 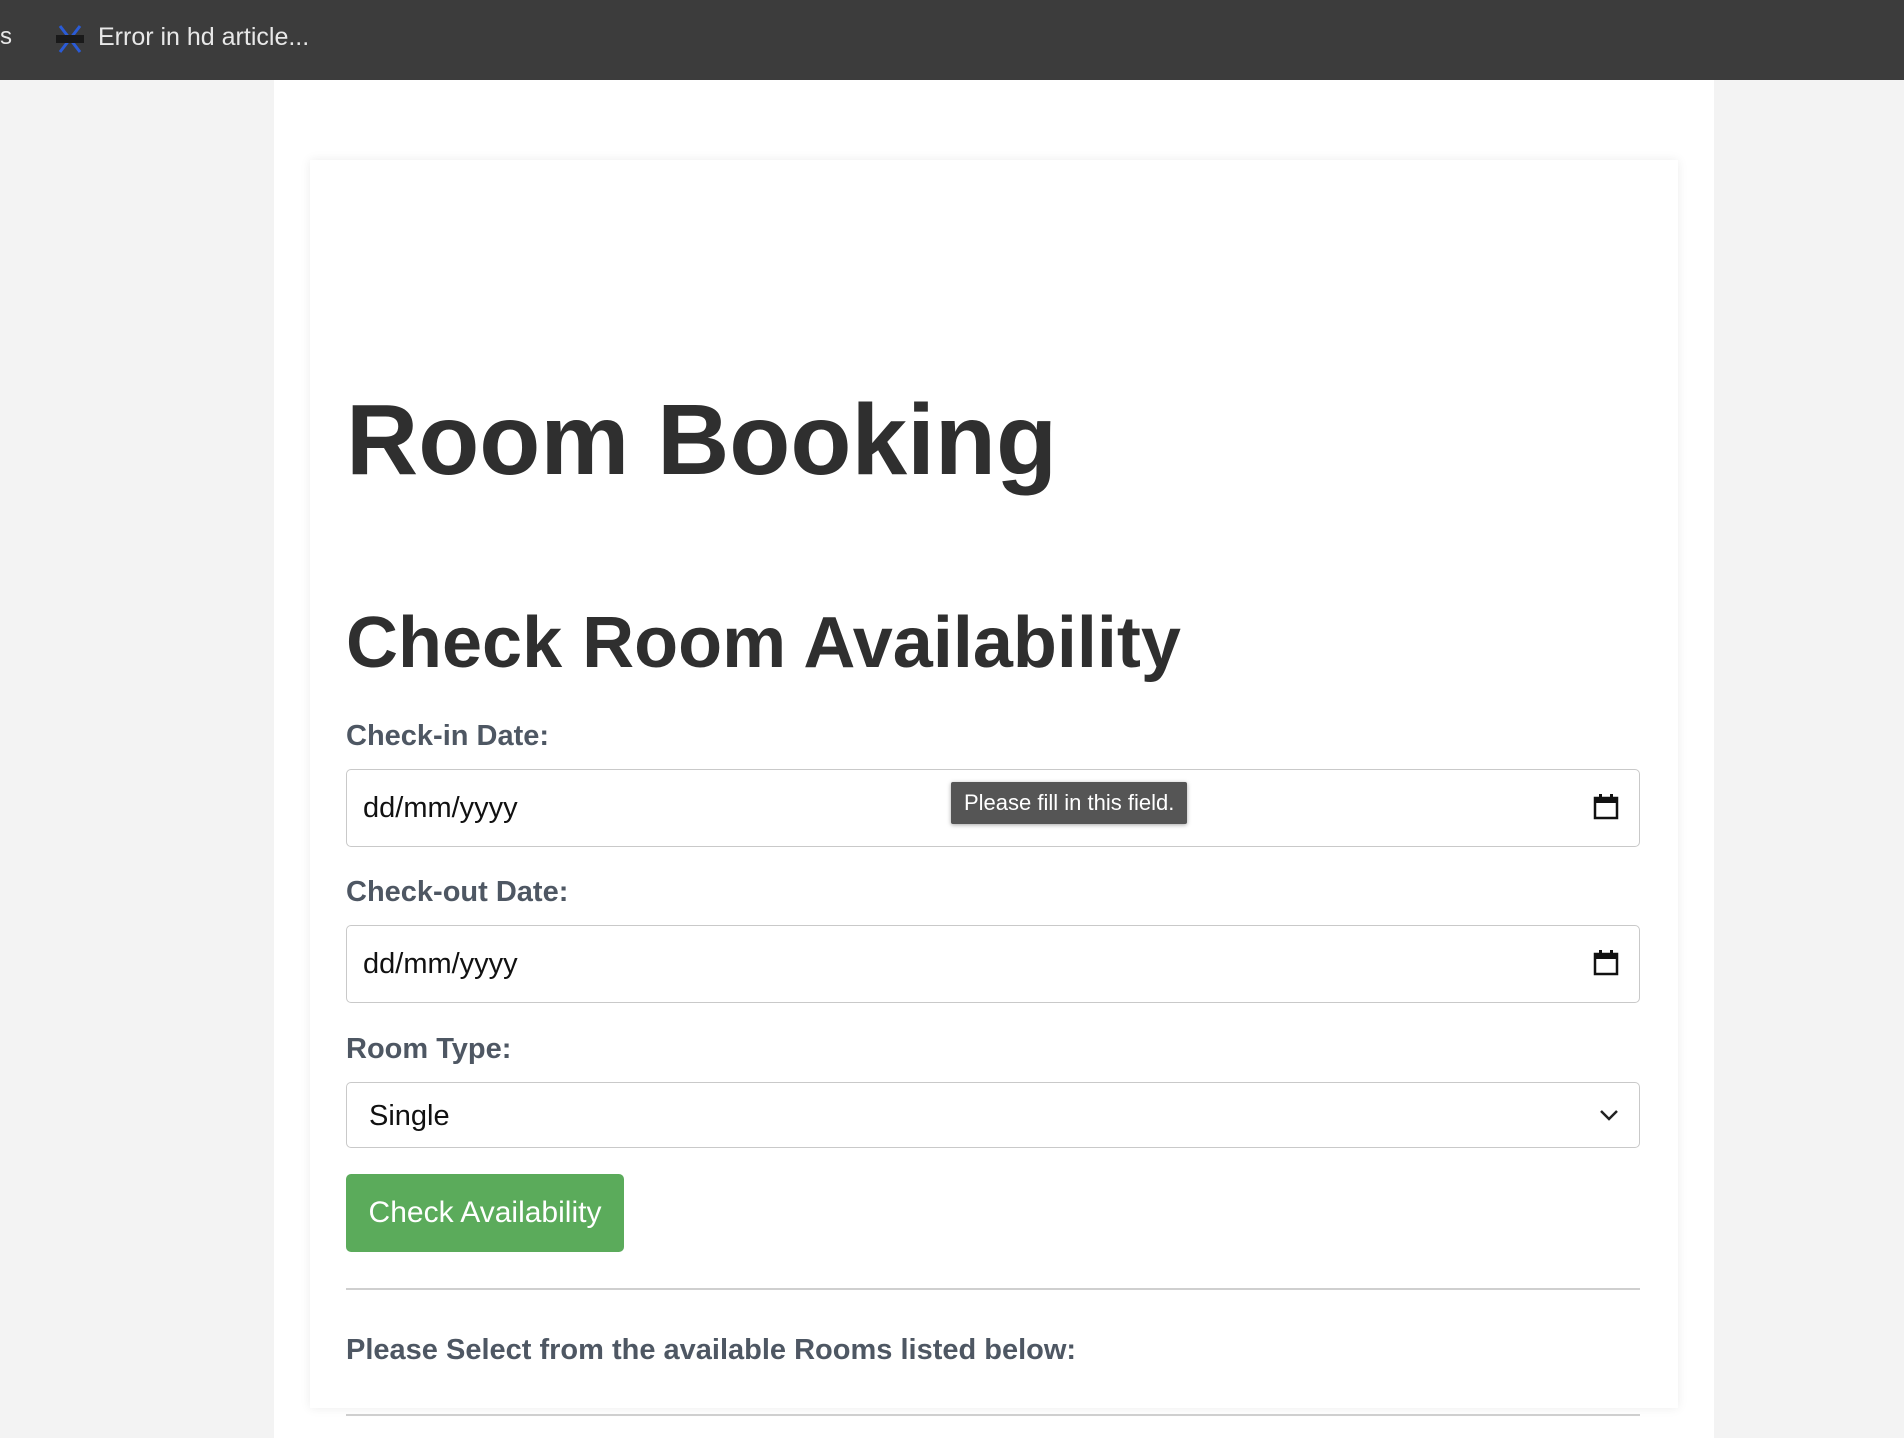 What do you see at coordinates (1609, 1115) in the screenshot?
I see `chevron-down-icon` at bounding box center [1609, 1115].